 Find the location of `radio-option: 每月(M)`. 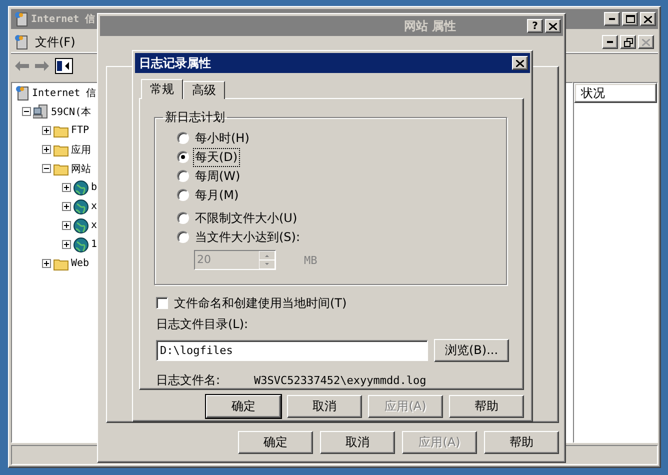

radio-option: 每月(M) is located at coordinates (341, 195).